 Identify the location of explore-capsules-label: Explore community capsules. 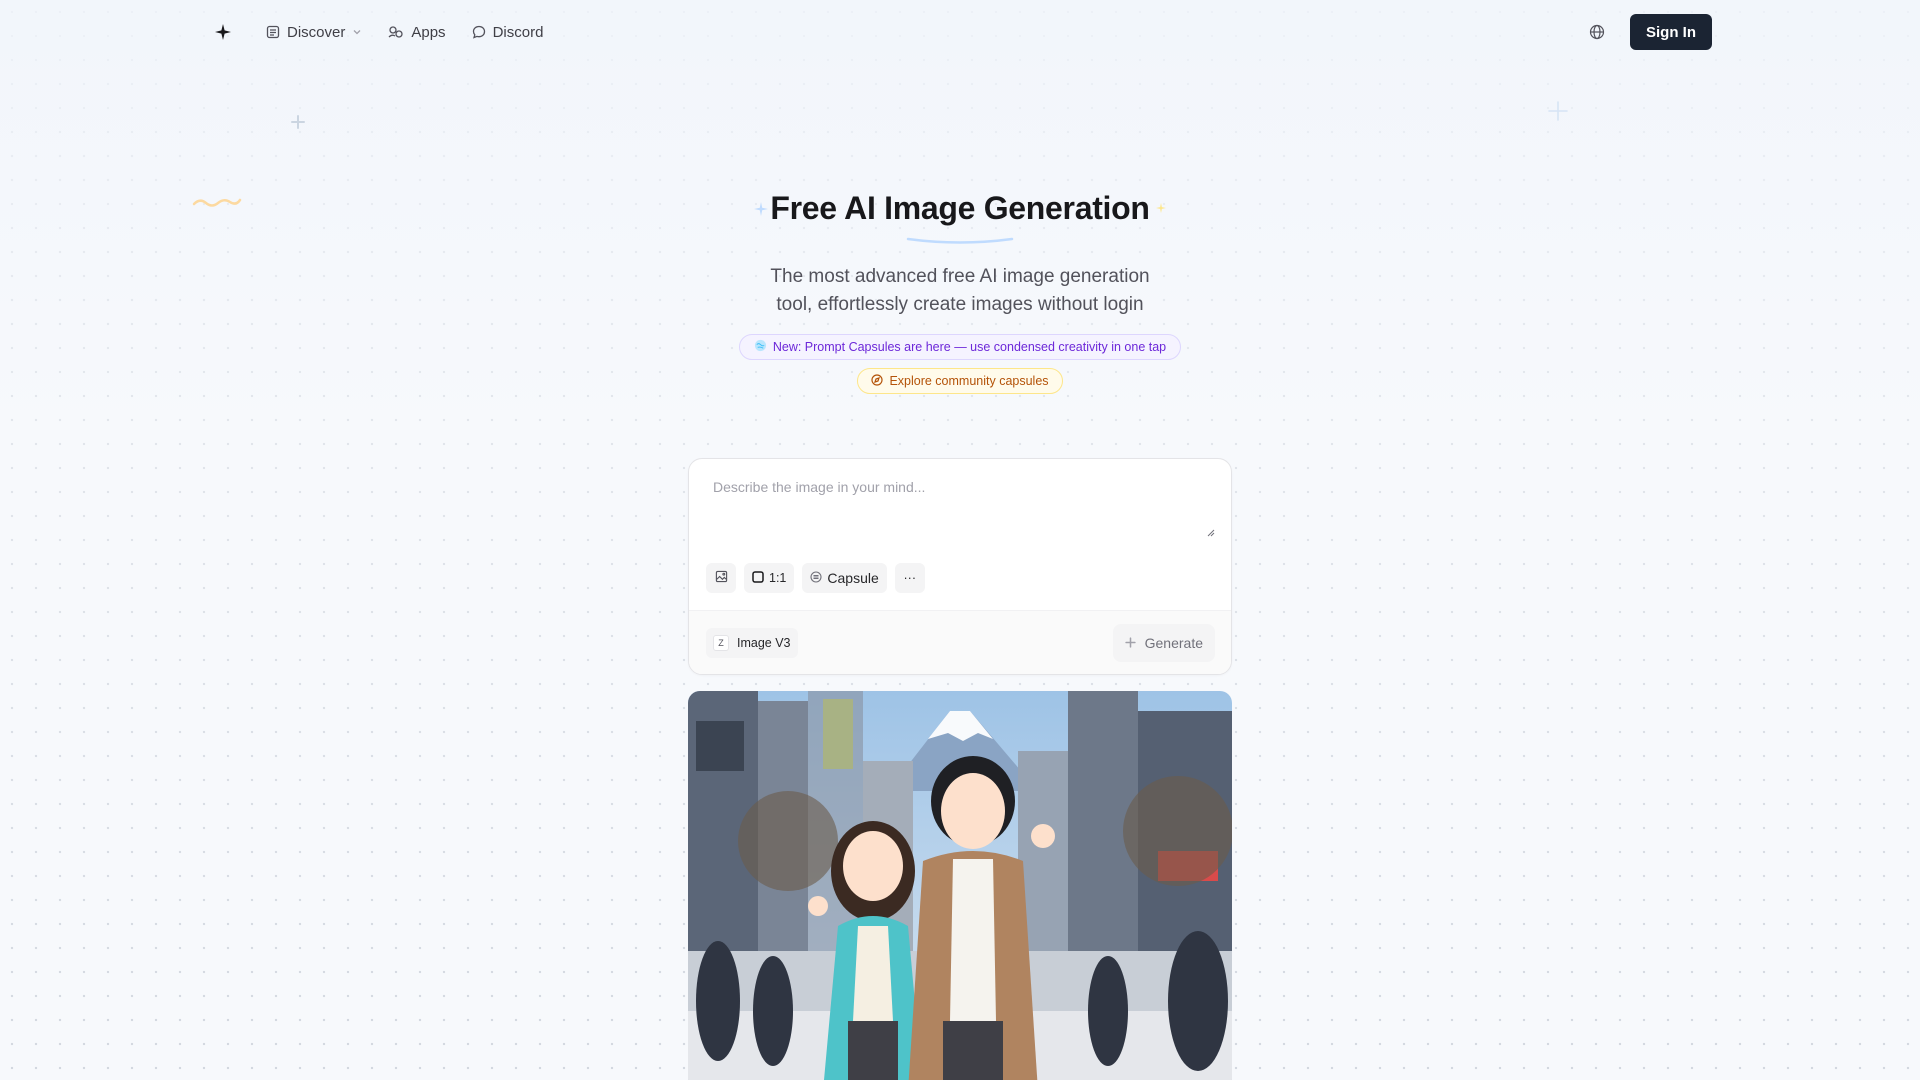
(969, 381).